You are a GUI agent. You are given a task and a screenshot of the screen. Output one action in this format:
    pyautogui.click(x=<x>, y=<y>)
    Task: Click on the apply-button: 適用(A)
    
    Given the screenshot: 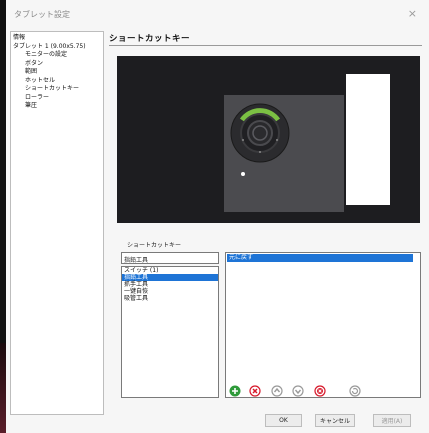 What is the action you would take?
    pyautogui.click(x=392, y=420)
    